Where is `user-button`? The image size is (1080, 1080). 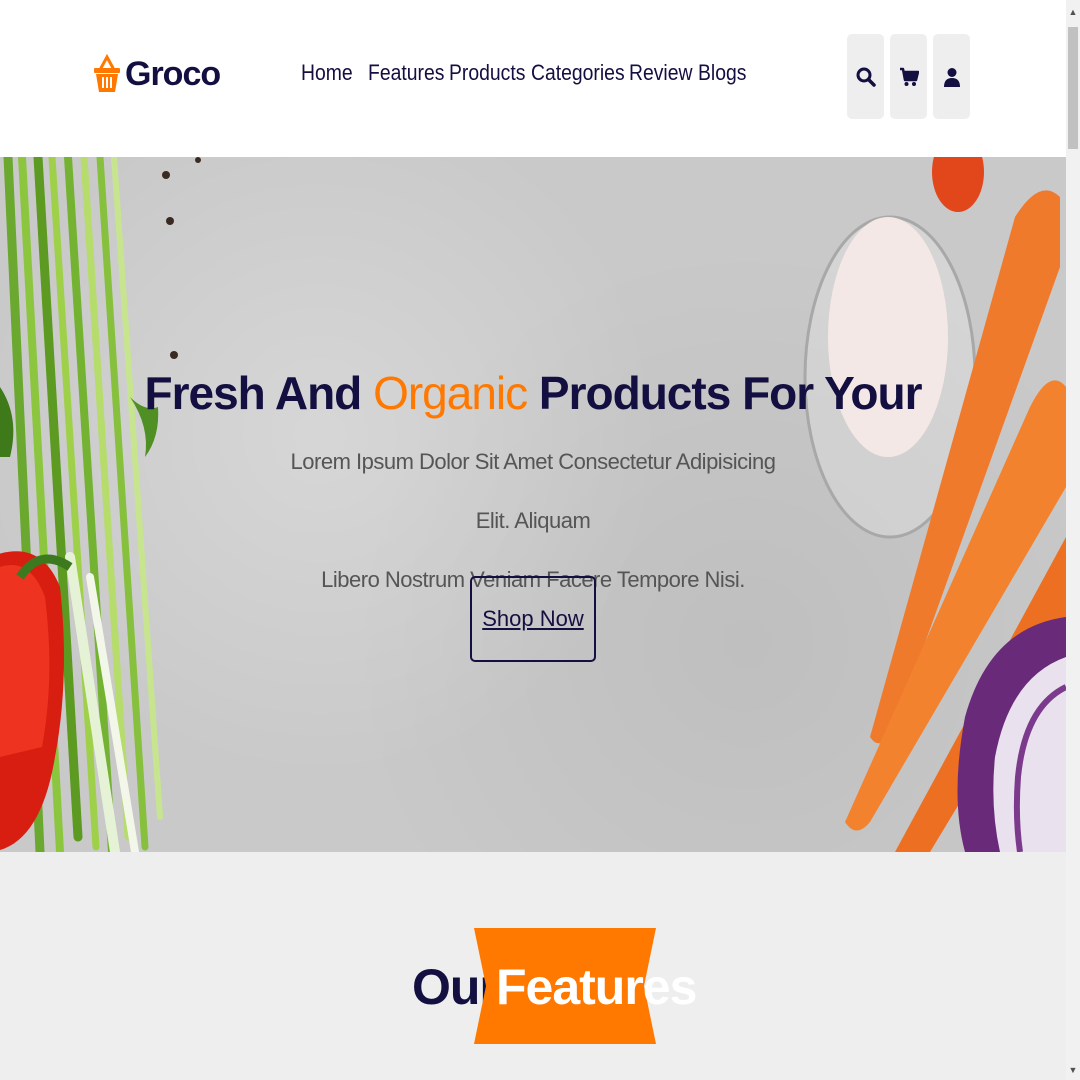 user-button is located at coordinates (951, 76).